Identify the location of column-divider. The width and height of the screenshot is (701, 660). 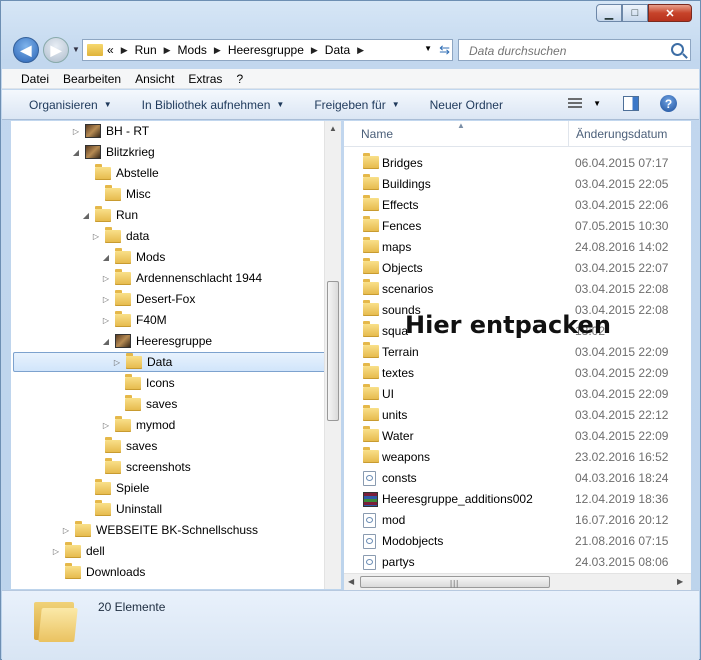
(568, 133).